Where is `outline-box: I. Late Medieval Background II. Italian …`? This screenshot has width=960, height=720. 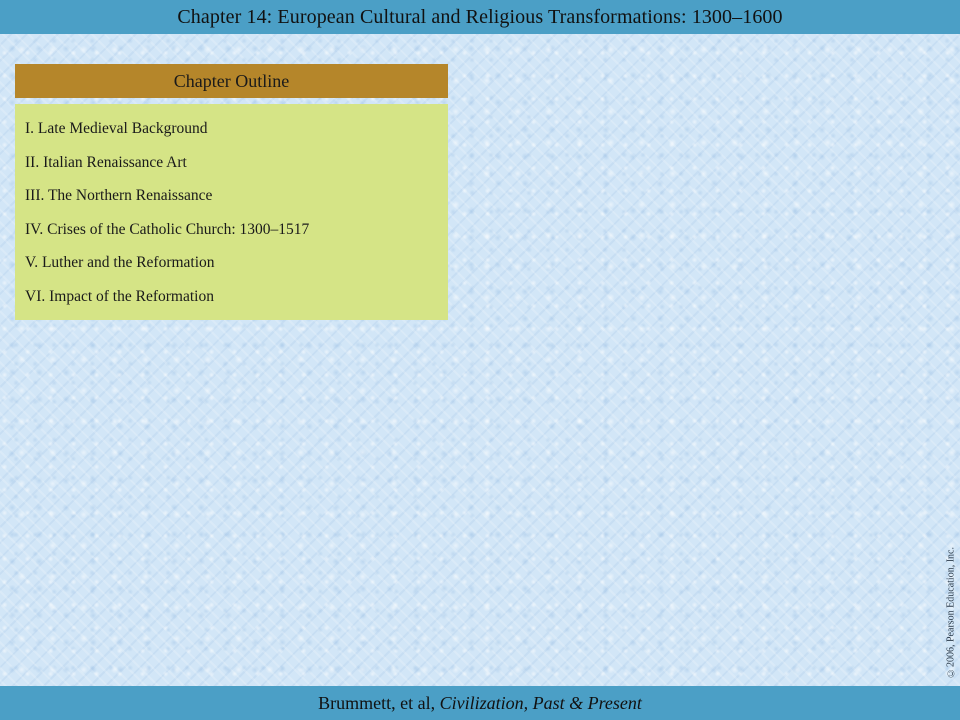 outline-box: I. Late Medieval Background II. Italian … is located at coordinates (231, 212).